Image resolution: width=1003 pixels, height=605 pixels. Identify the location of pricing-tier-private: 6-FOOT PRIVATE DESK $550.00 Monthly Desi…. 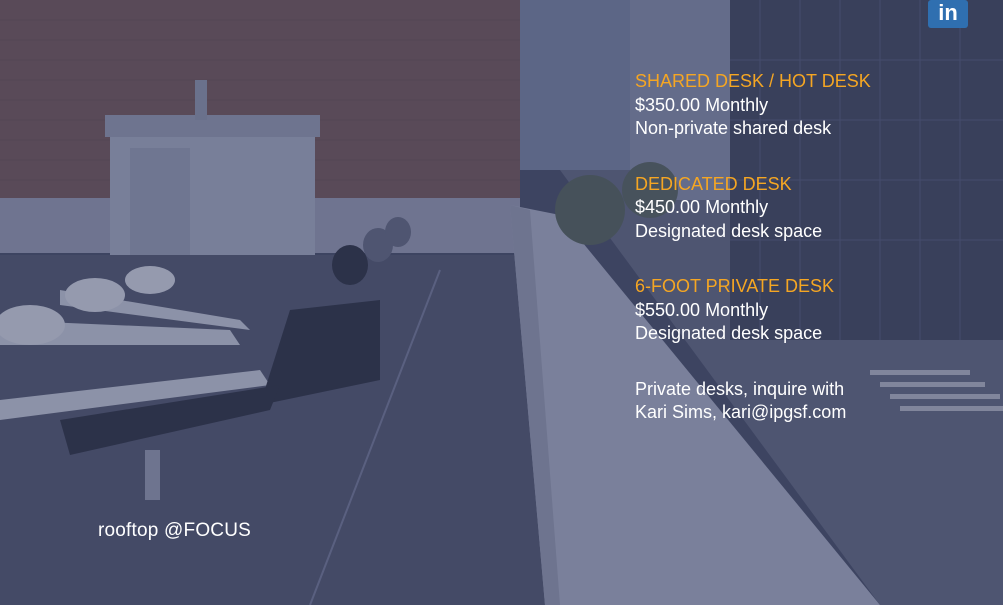
(800, 310).